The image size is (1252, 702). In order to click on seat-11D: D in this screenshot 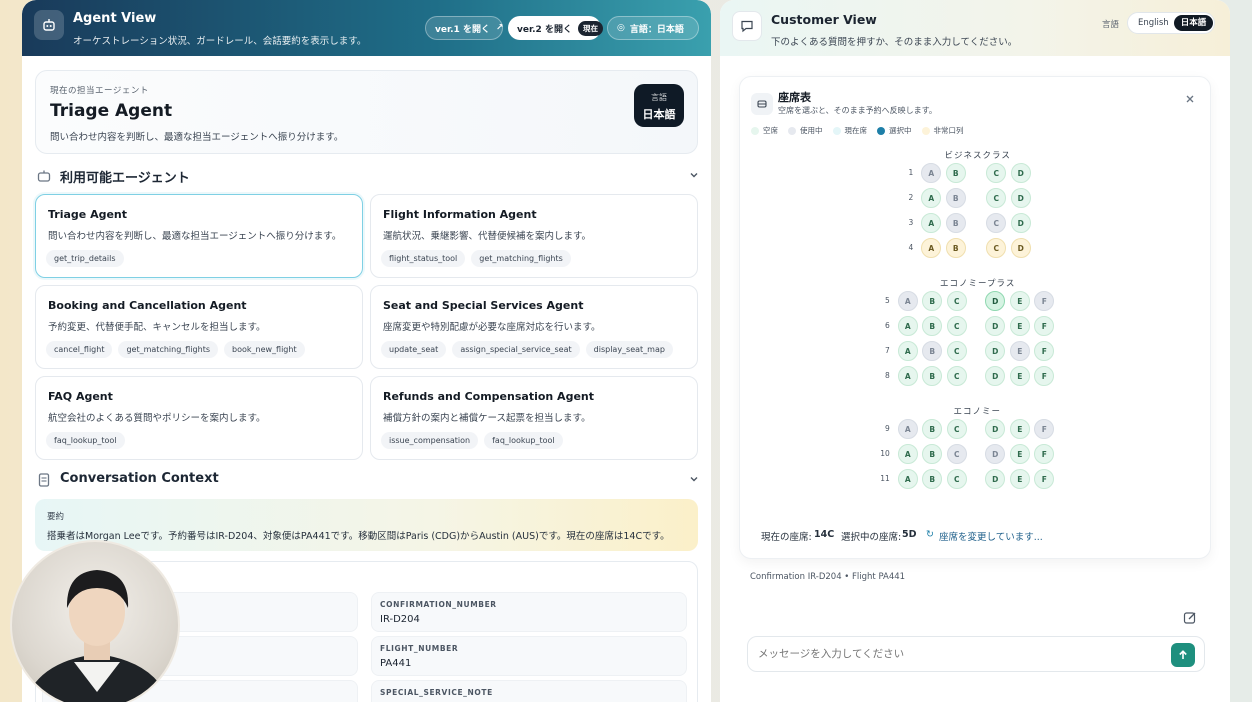, I will do `click(995, 479)`.